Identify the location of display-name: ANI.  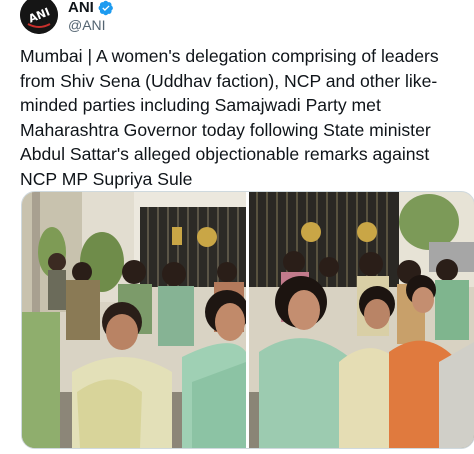
(81, 8).